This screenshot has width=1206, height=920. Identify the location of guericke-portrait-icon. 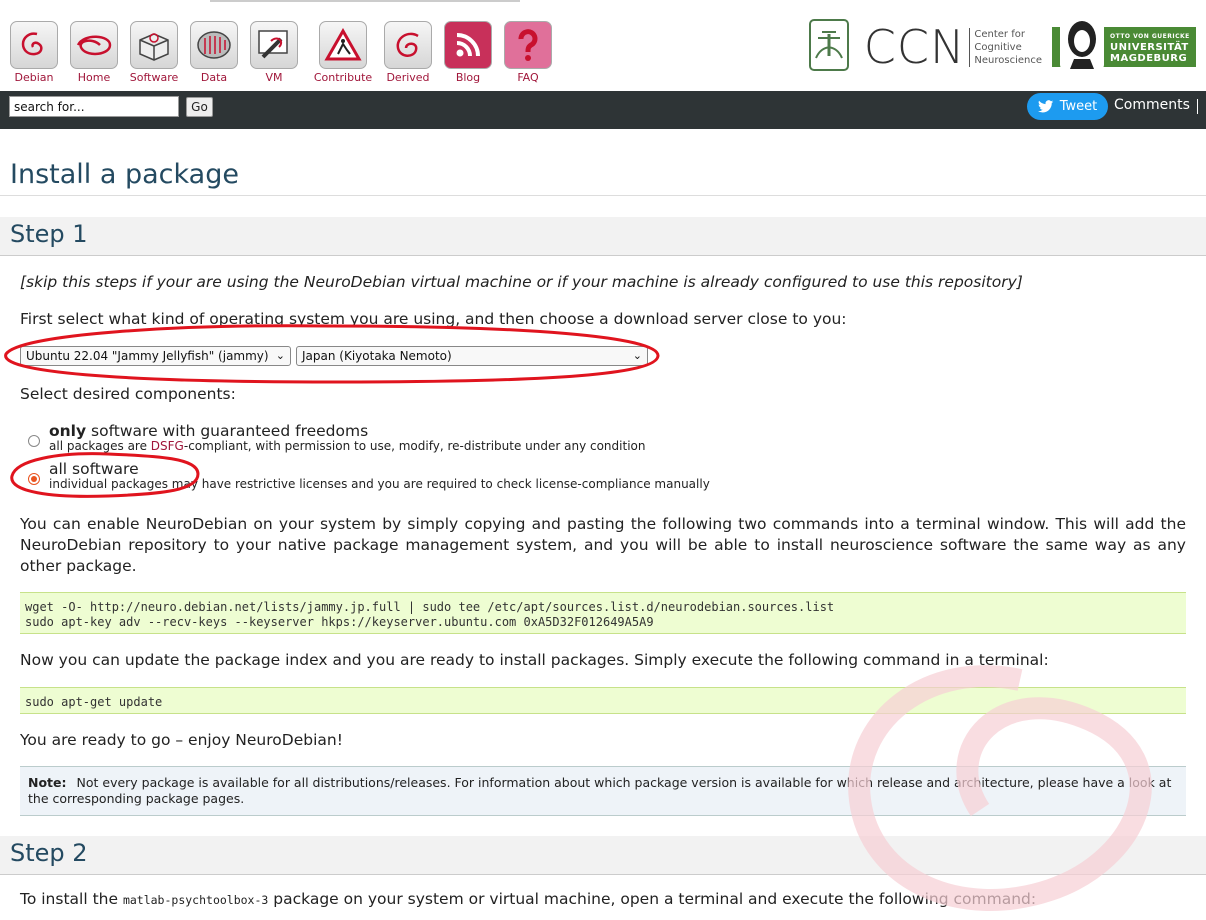
(1082, 42).